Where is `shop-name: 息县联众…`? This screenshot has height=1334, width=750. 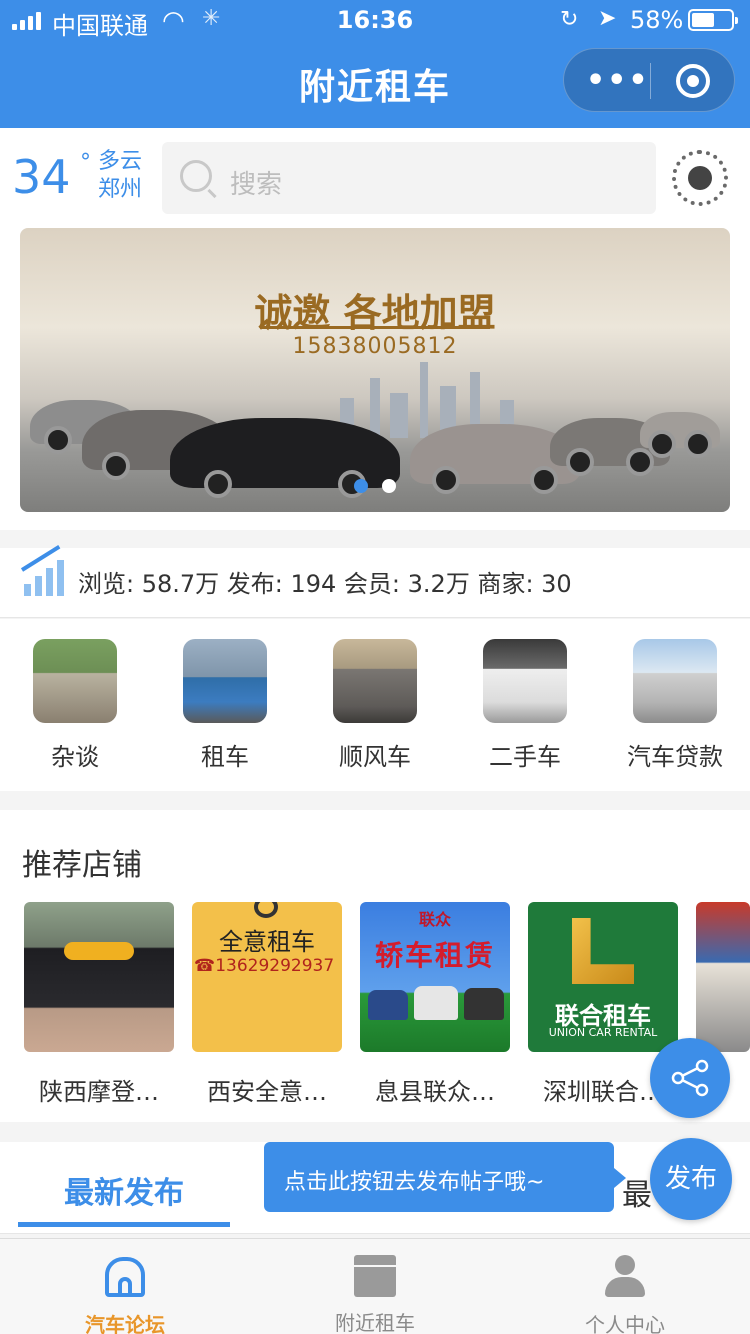
shop-name: 息县联众… is located at coordinates (435, 1092).